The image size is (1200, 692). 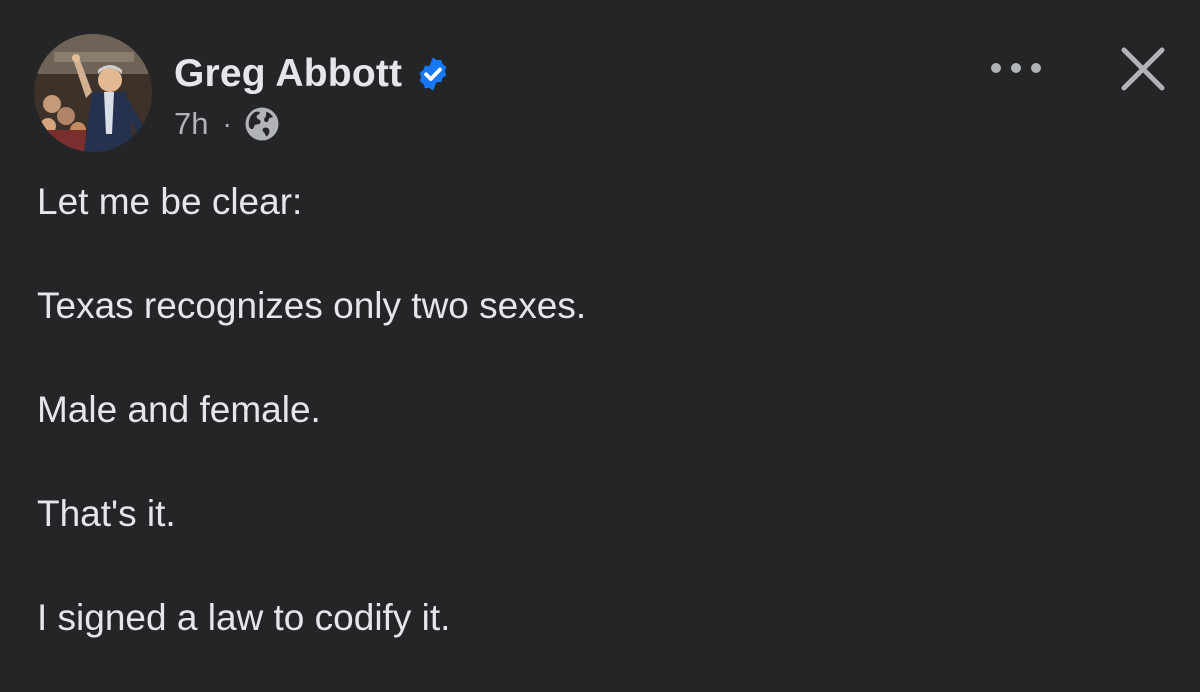 I want to click on post-paragraph: Male and female., so click(x=179, y=409).